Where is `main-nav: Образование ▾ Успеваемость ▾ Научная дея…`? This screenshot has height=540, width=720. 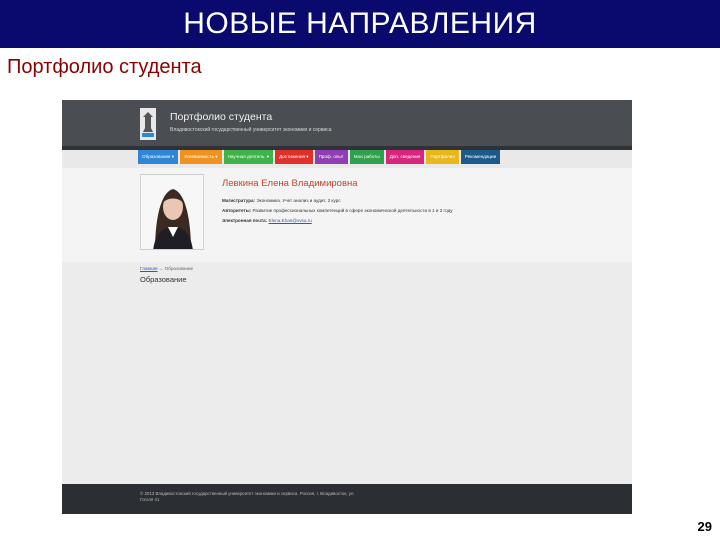 main-nav: Образование ▾ Успеваемость ▾ Научная дея… is located at coordinates (320, 157).